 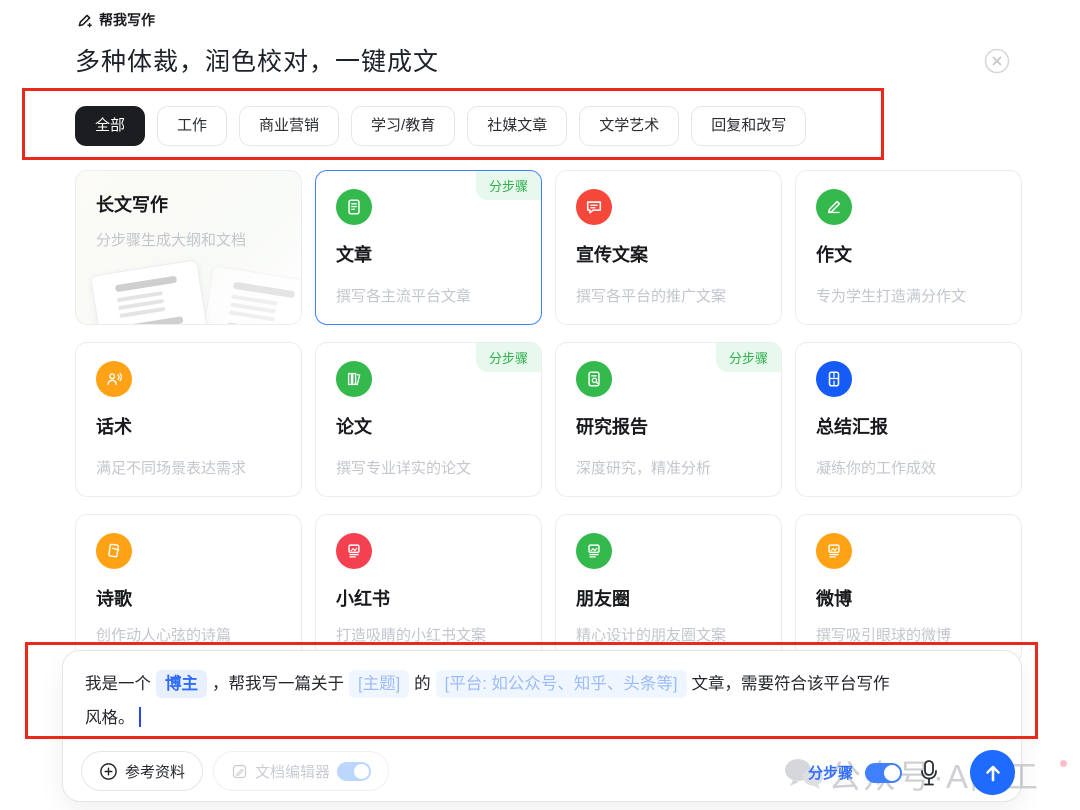 What do you see at coordinates (644, 468) in the screenshot?
I see `card-subtitle: 深度研究，精准分析` at bounding box center [644, 468].